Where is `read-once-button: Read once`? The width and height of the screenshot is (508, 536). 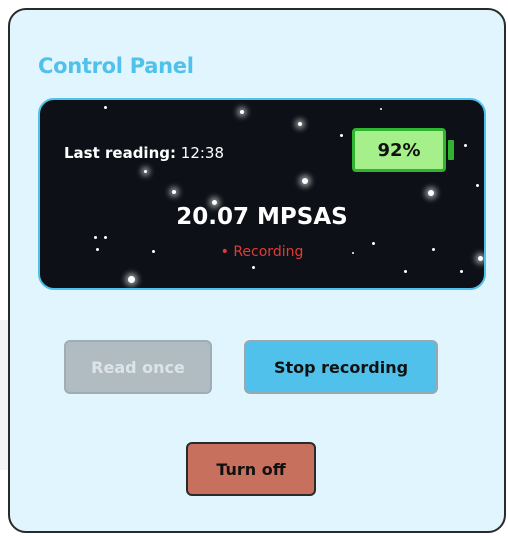
read-once-button: Read once is located at coordinates (138, 367).